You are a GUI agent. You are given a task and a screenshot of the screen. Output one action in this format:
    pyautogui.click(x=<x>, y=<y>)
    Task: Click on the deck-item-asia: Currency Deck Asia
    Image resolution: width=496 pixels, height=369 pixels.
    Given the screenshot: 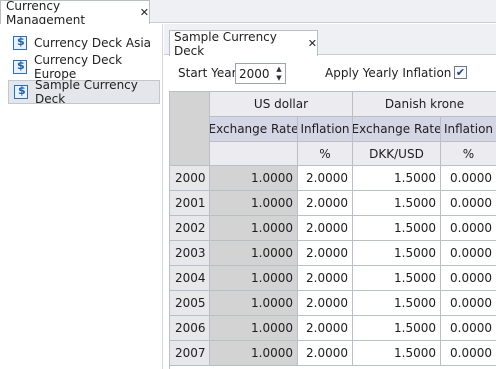 What is the action you would take?
    pyautogui.click(x=84, y=43)
    